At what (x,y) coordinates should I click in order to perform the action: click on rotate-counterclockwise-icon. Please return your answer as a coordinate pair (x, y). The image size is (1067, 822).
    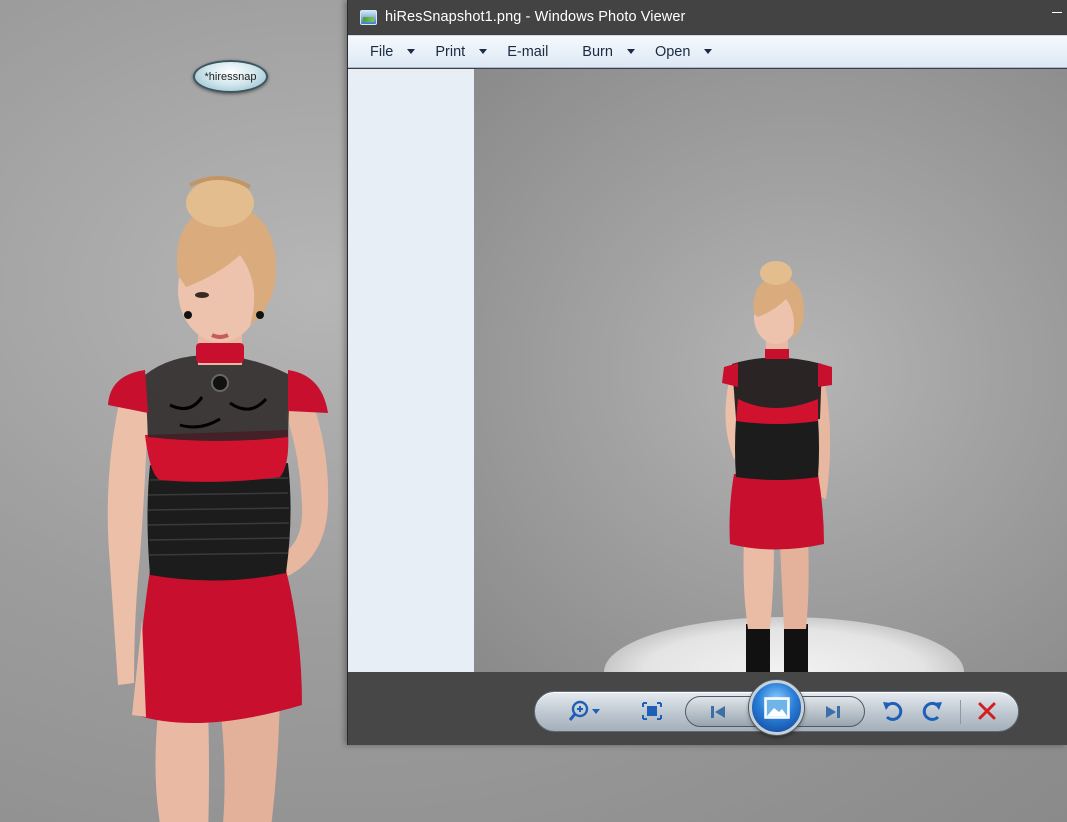
    Looking at the image, I should click on (893, 711).